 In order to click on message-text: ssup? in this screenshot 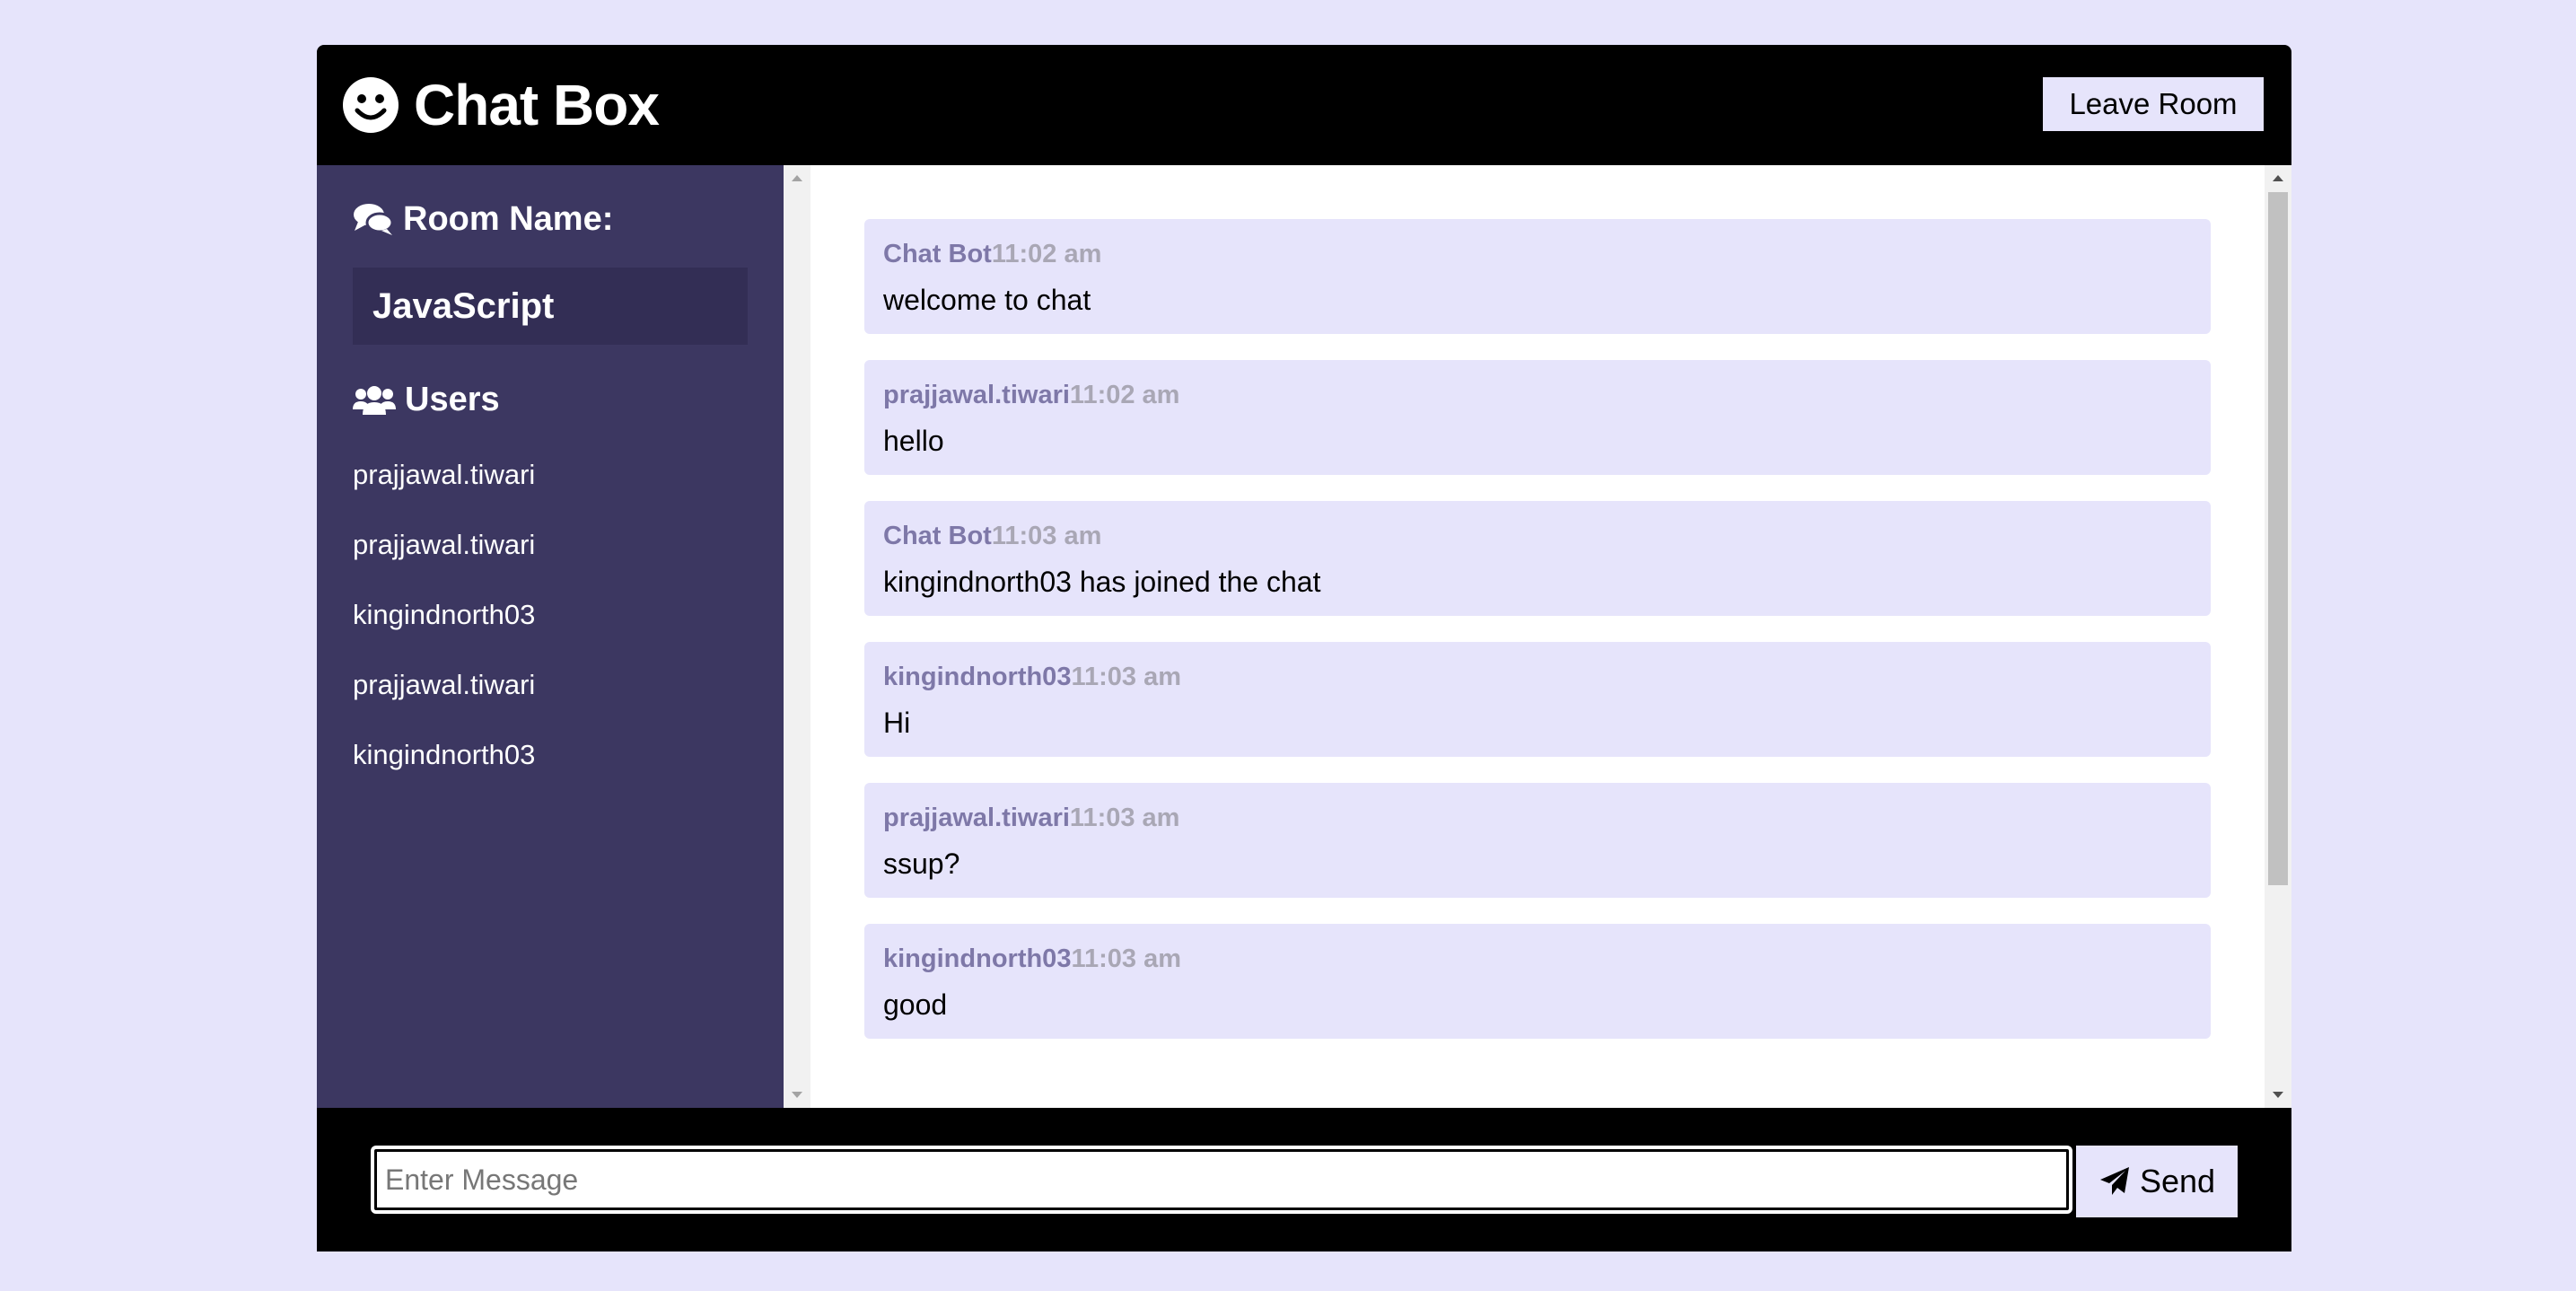, I will do `click(921, 863)`.